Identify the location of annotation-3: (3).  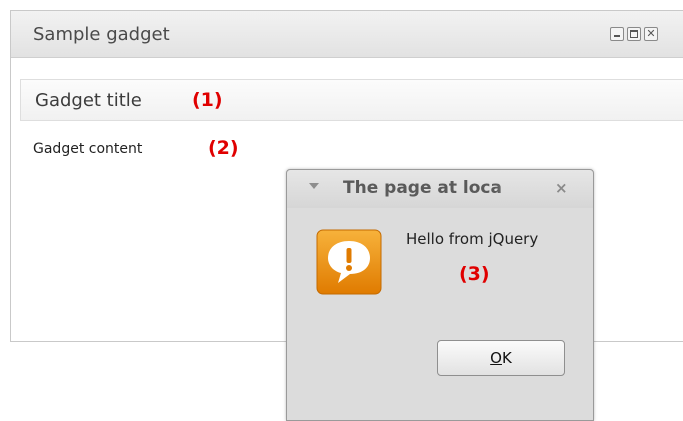
(474, 274).